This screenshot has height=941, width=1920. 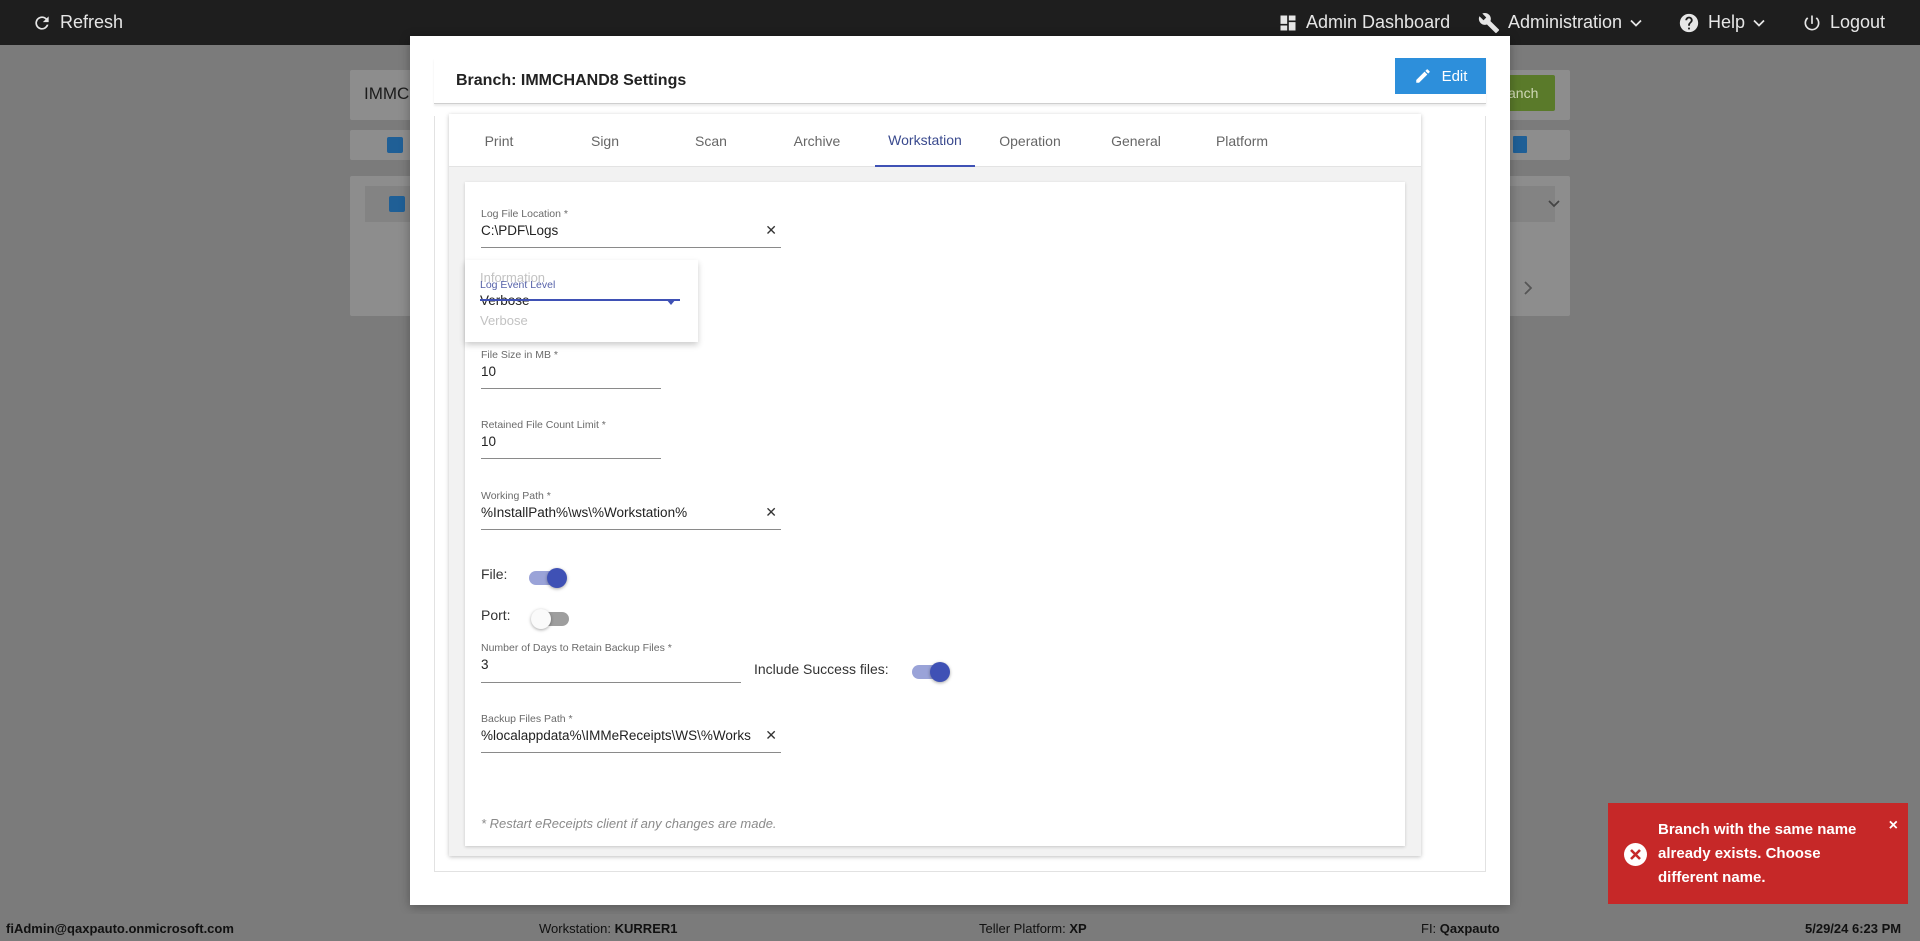 I want to click on include-success-toggle, so click(x=931, y=672).